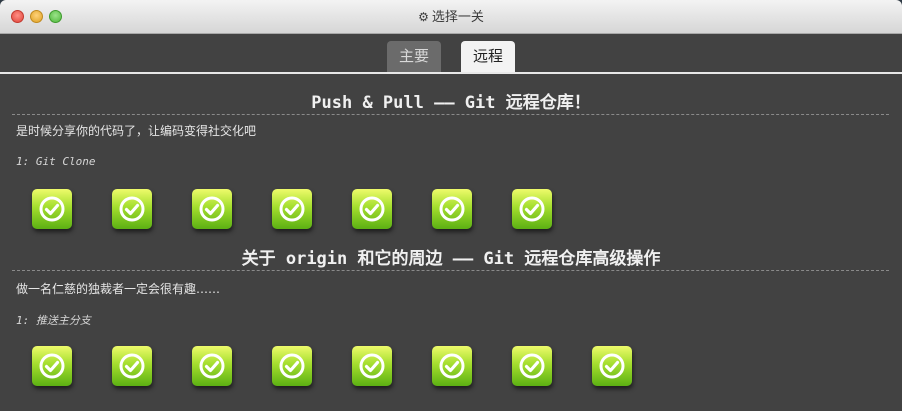 The width and height of the screenshot is (902, 411). What do you see at coordinates (451, 259) in the screenshot?
I see `section-title-origin: 关于 origin 和它的周边 —— Git 远程仓库高级操作` at bounding box center [451, 259].